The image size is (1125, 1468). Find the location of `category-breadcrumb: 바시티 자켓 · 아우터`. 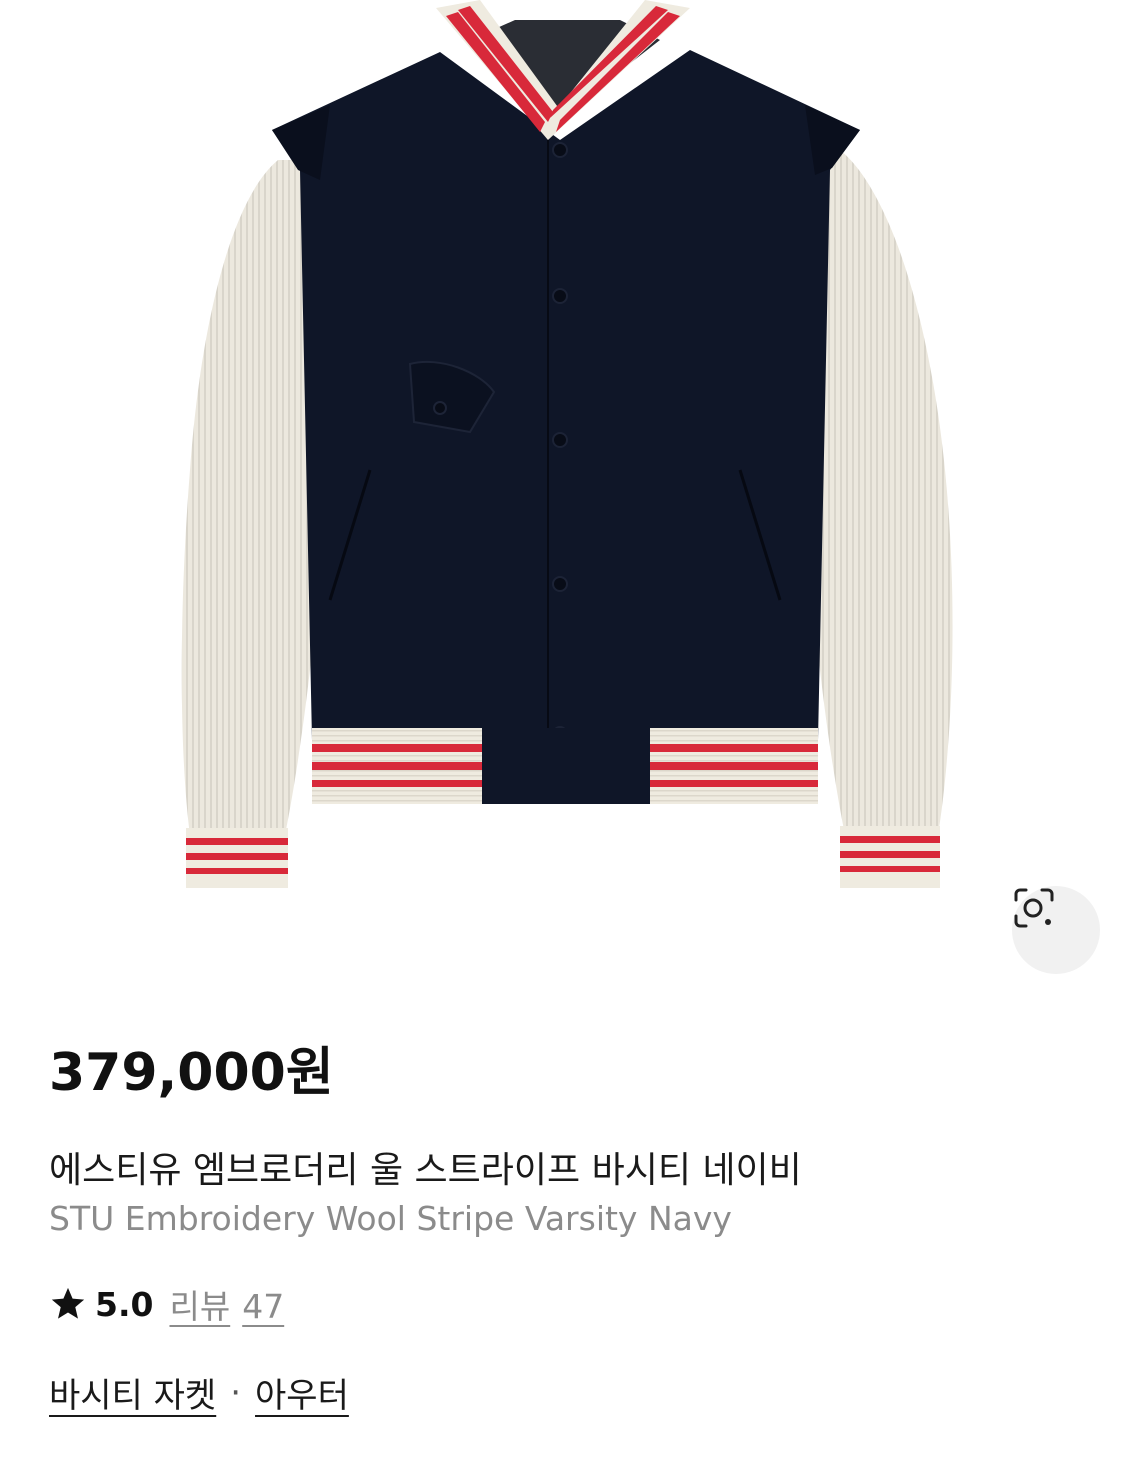

category-breadcrumb: 바시티 자켓 · 아우터 is located at coordinates (199, 1392).